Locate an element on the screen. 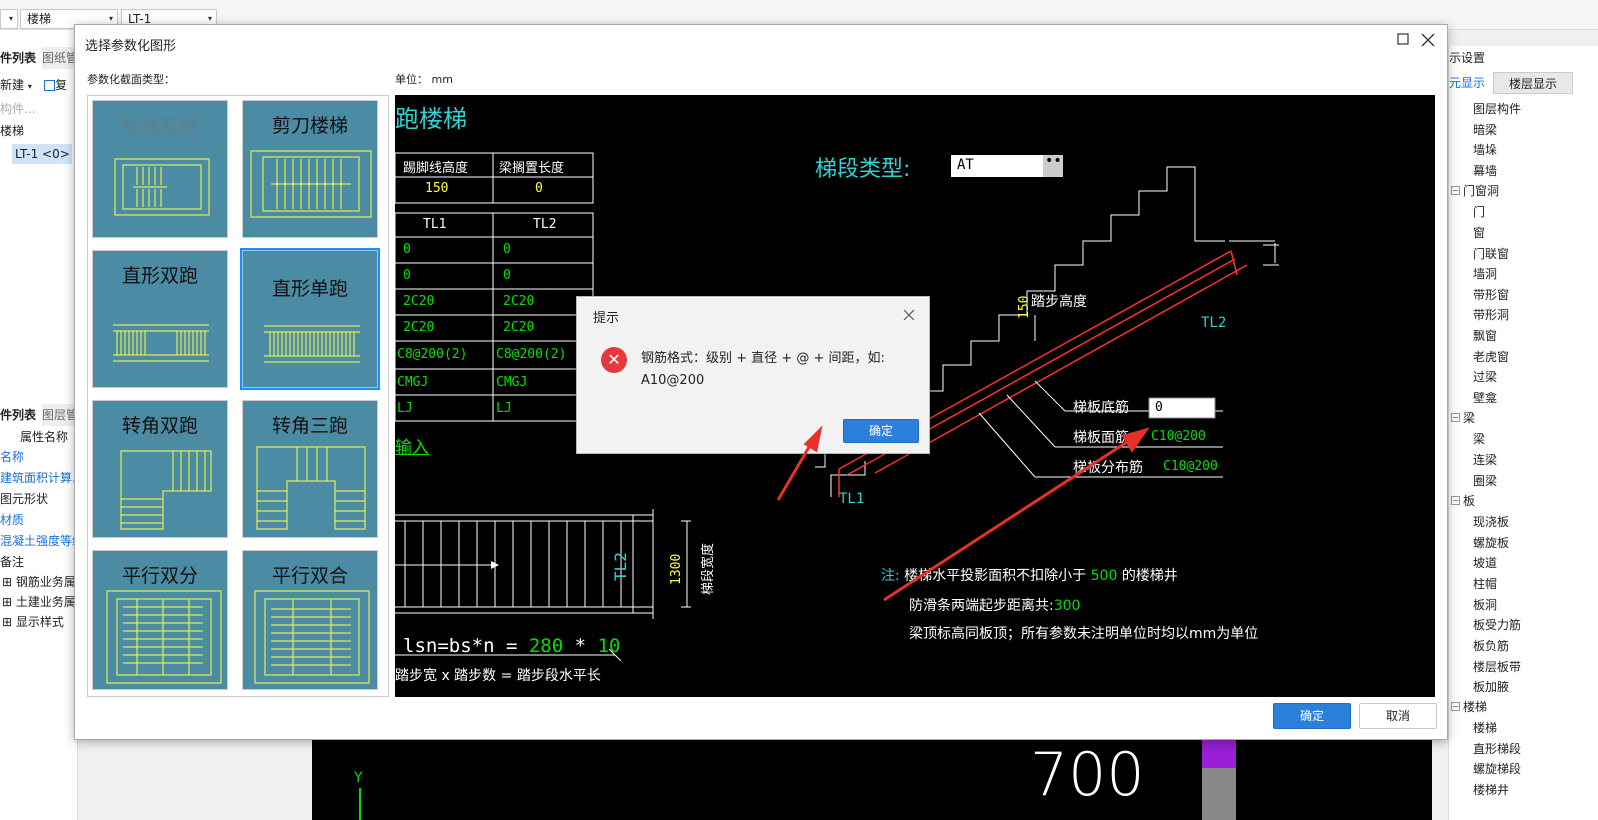 Image resolution: width=1598 pixels, height=820 pixels. segment-type-input: AT is located at coordinates (965, 165).